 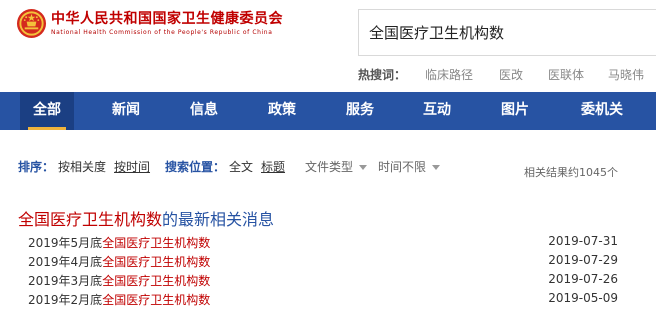 What do you see at coordinates (65, 262) in the screenshot?
I see `news-prefix: 2019年4月底` at bounding box center [65, 262].